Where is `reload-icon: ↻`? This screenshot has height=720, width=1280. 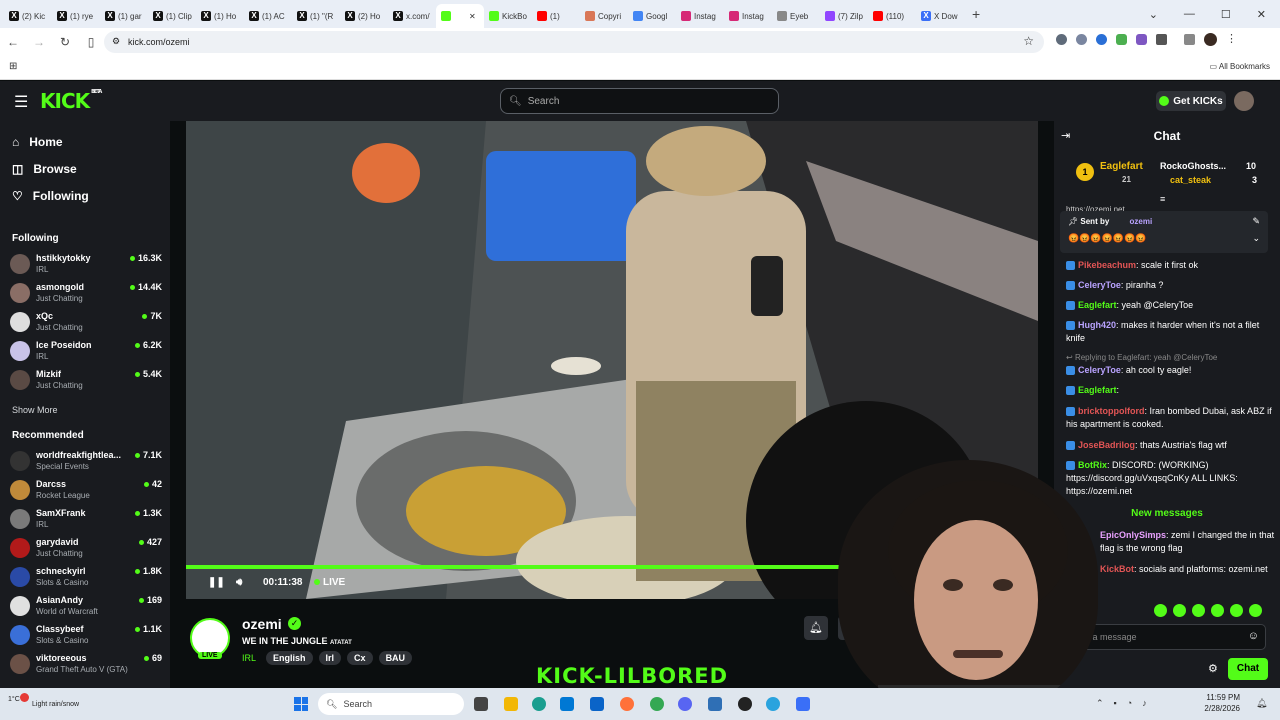 reload-icon: ↻ is located at coordinates (65, 42).